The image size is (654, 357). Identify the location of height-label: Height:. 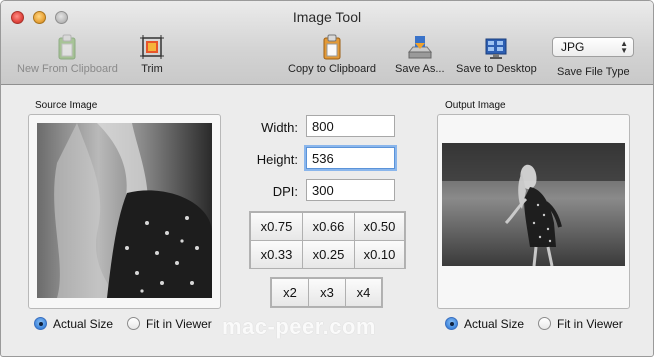
(277, 159).